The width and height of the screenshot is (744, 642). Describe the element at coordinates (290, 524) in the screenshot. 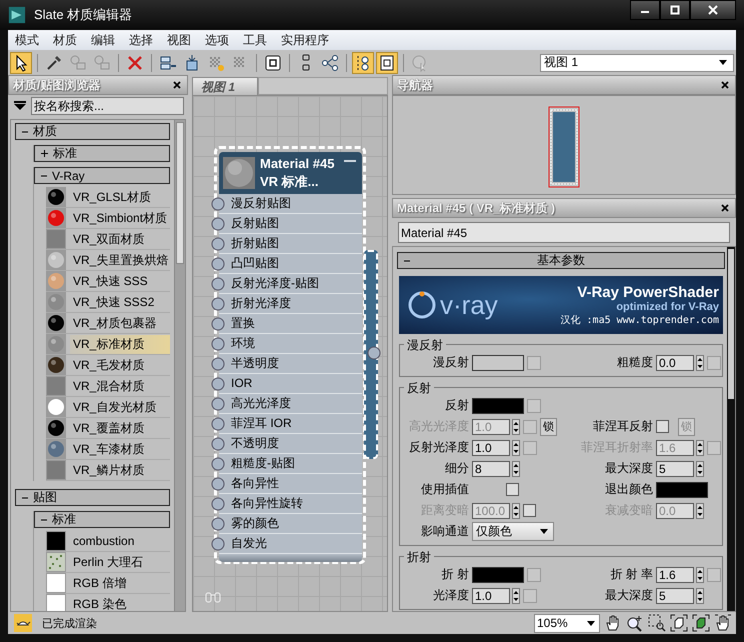

I see `node-slot: 雾的颜色` at that location.